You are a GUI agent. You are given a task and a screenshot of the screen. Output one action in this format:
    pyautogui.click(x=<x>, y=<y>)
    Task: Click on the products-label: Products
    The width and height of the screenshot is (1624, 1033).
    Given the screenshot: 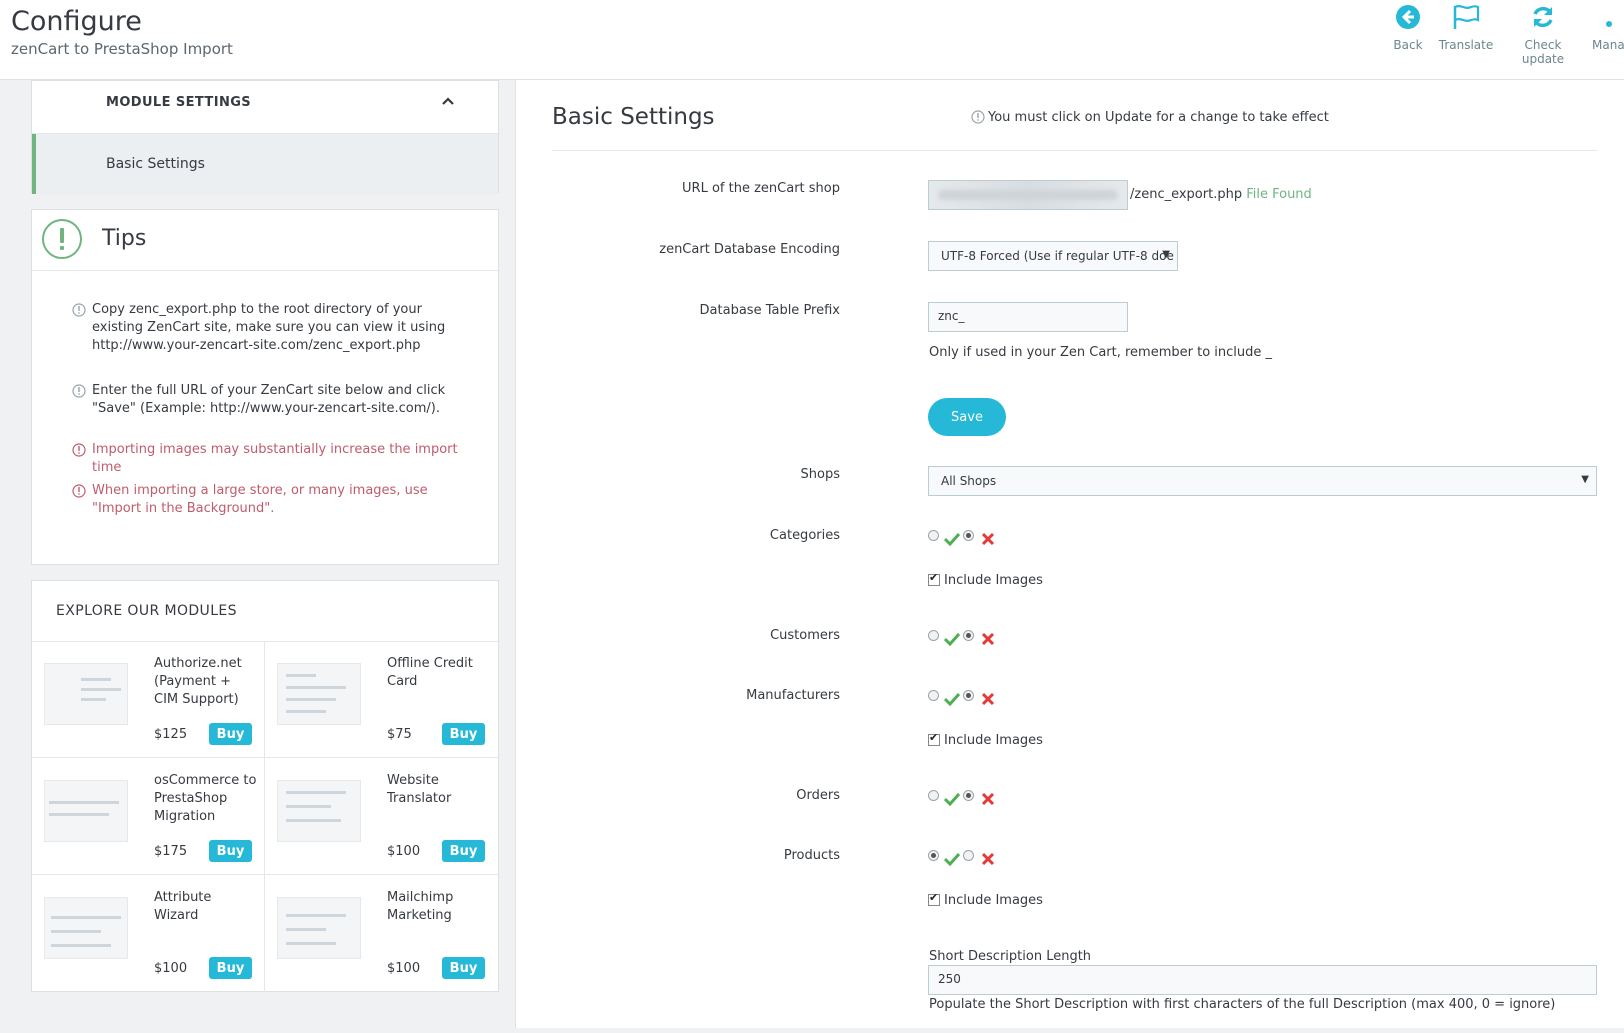 What is the action you would take?
    pyautogui.click(x=811, y=855)
    